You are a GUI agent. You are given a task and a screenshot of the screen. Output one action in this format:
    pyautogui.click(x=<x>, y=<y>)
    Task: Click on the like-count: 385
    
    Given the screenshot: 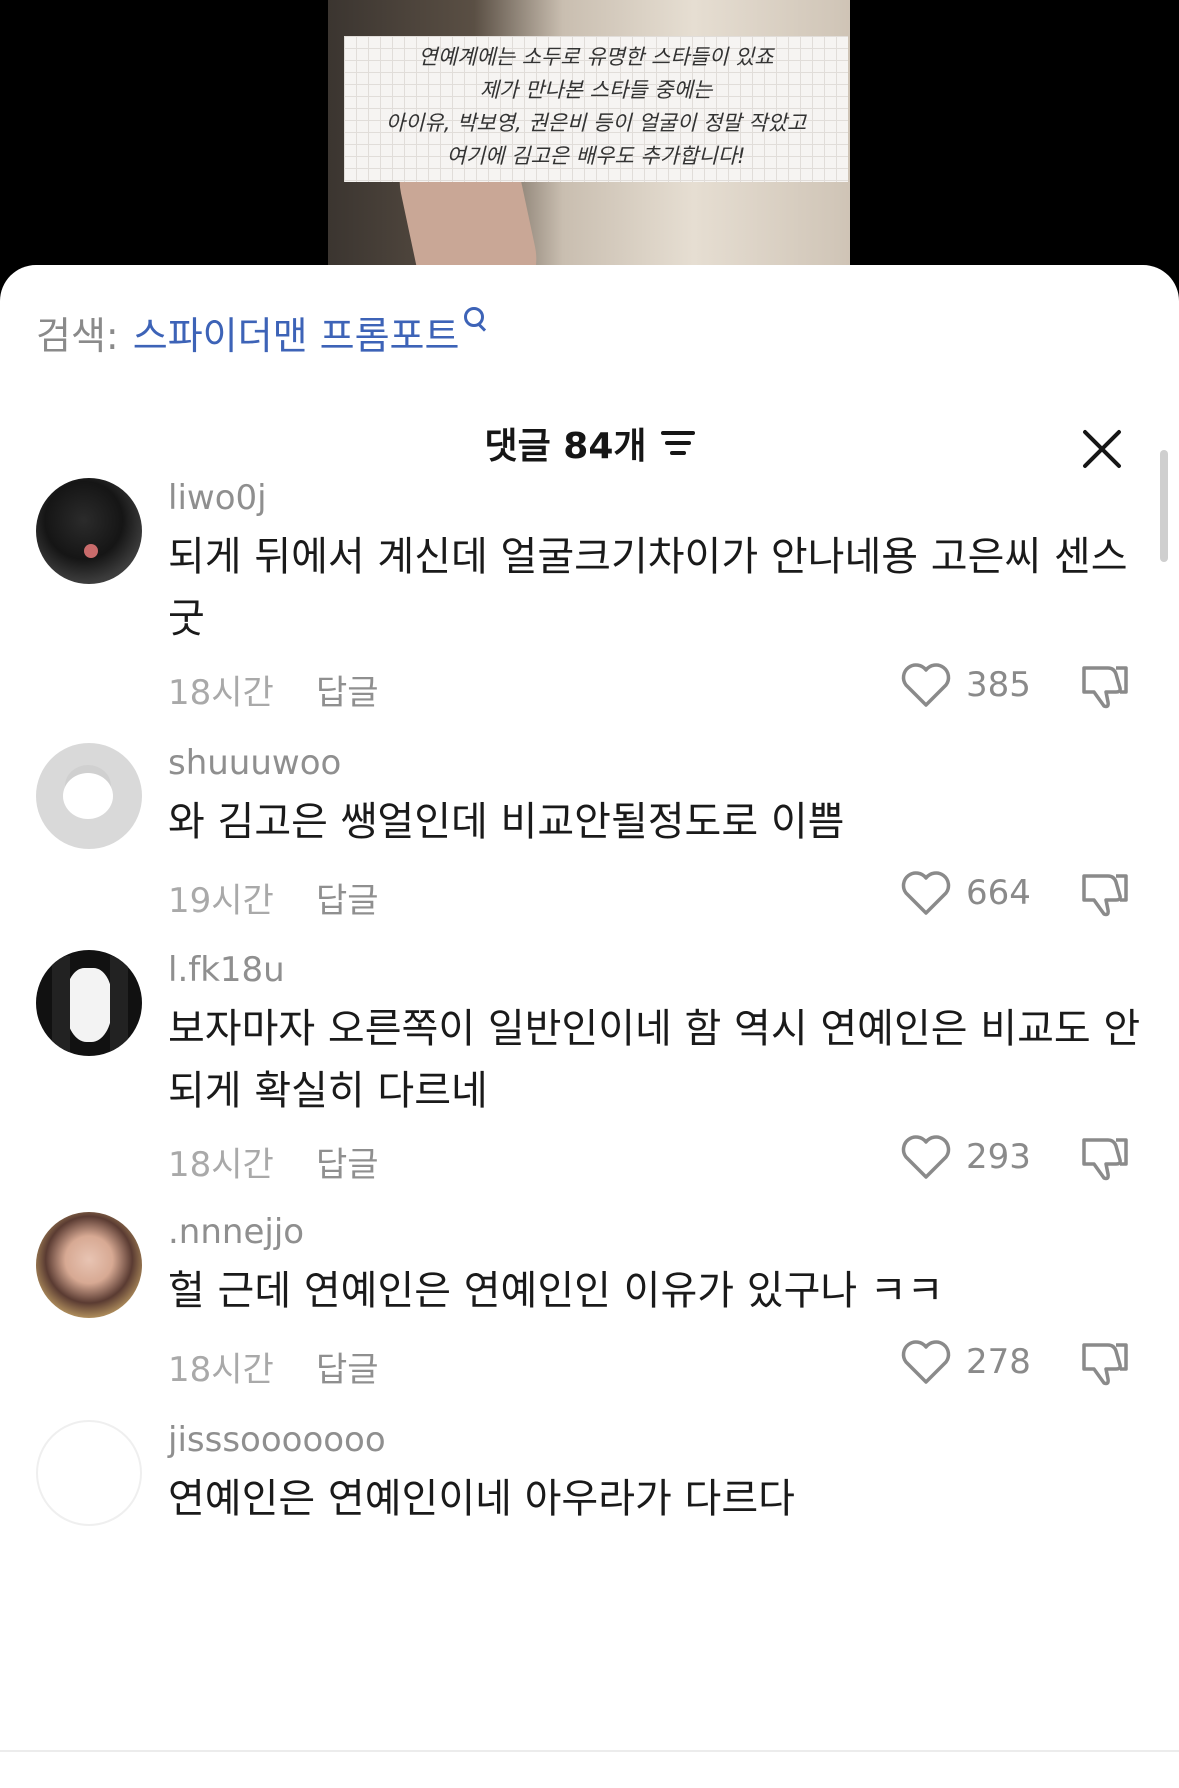 What is the action you would take?
    pyautogui.click(x=998, y=685)
    